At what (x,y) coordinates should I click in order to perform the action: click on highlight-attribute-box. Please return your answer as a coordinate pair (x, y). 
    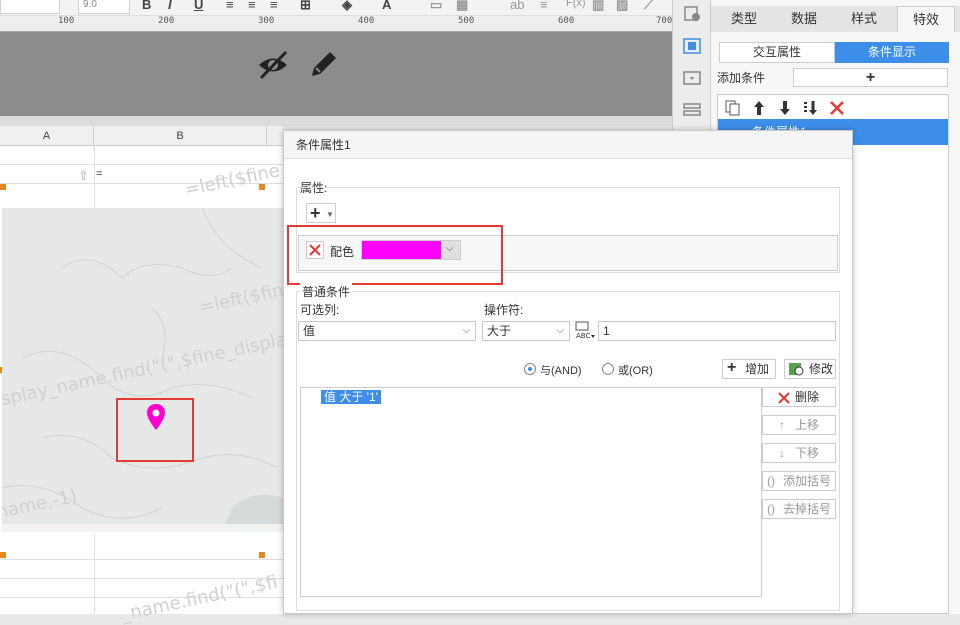
    Looking at the image, I should click on (395, 255).